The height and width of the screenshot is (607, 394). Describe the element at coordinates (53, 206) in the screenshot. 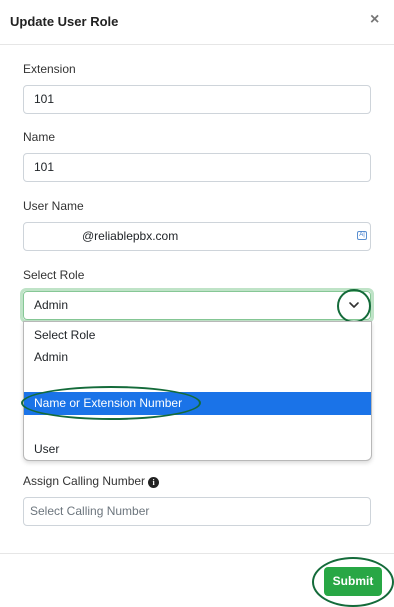

I see `username-label: User Name` at that location.